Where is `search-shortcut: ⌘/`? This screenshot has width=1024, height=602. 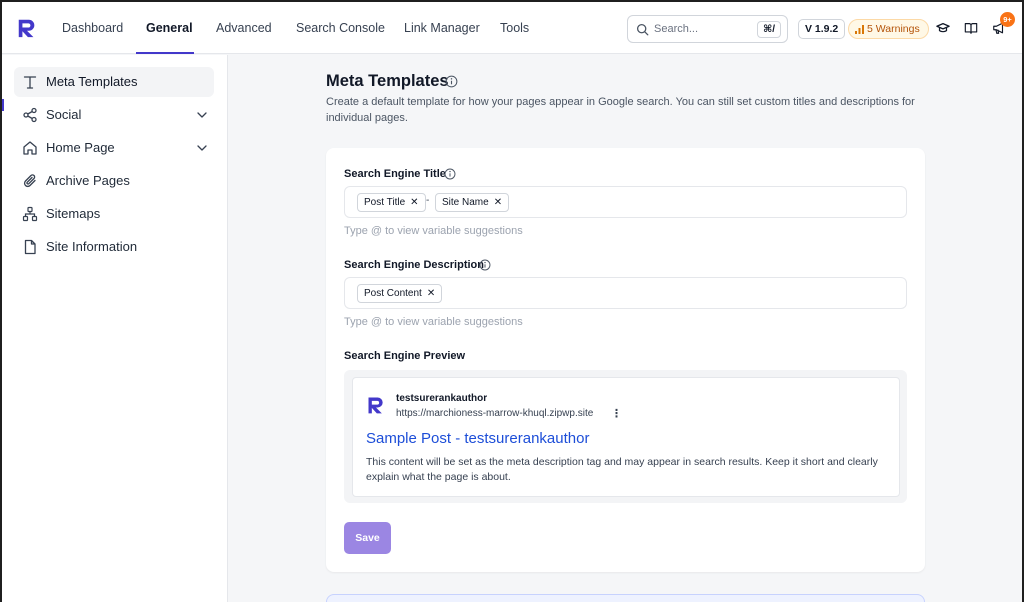
search-shortcut: ⌘/ is located at coordinates (768, 29).